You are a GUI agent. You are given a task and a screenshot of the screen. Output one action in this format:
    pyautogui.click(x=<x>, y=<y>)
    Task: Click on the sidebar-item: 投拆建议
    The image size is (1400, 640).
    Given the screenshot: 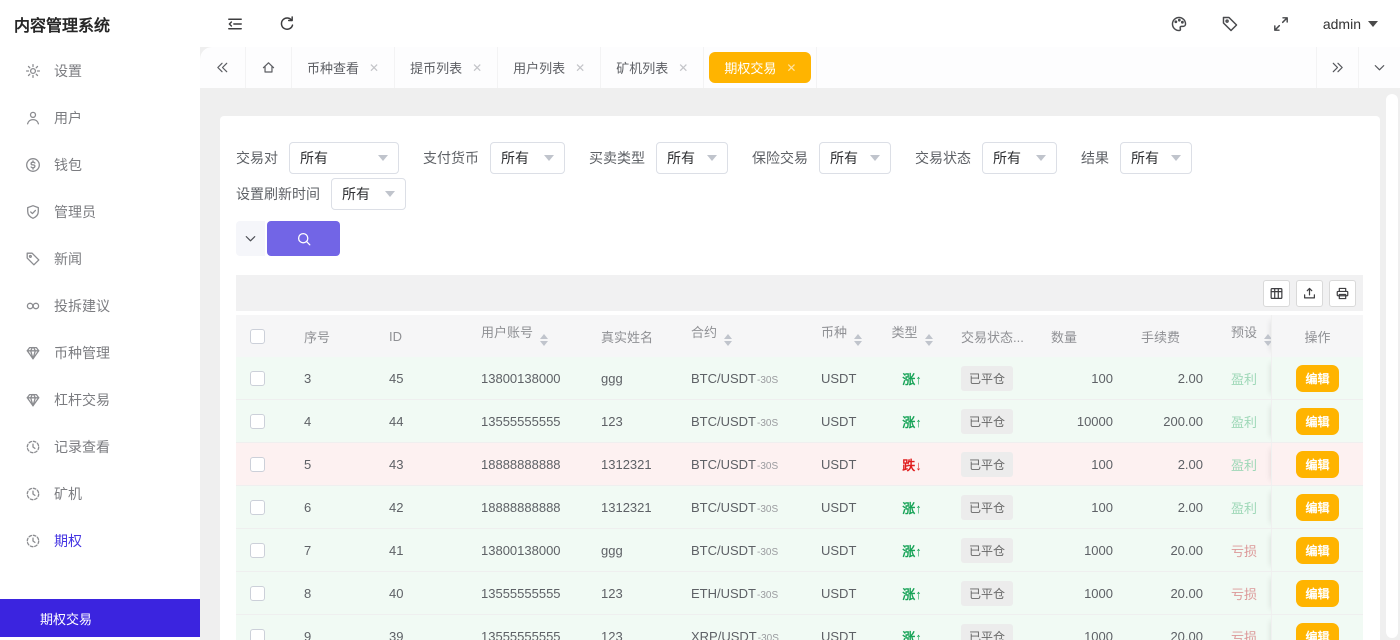 What is the action you would take?
    pyautogui.click(x=100, y=305)
    